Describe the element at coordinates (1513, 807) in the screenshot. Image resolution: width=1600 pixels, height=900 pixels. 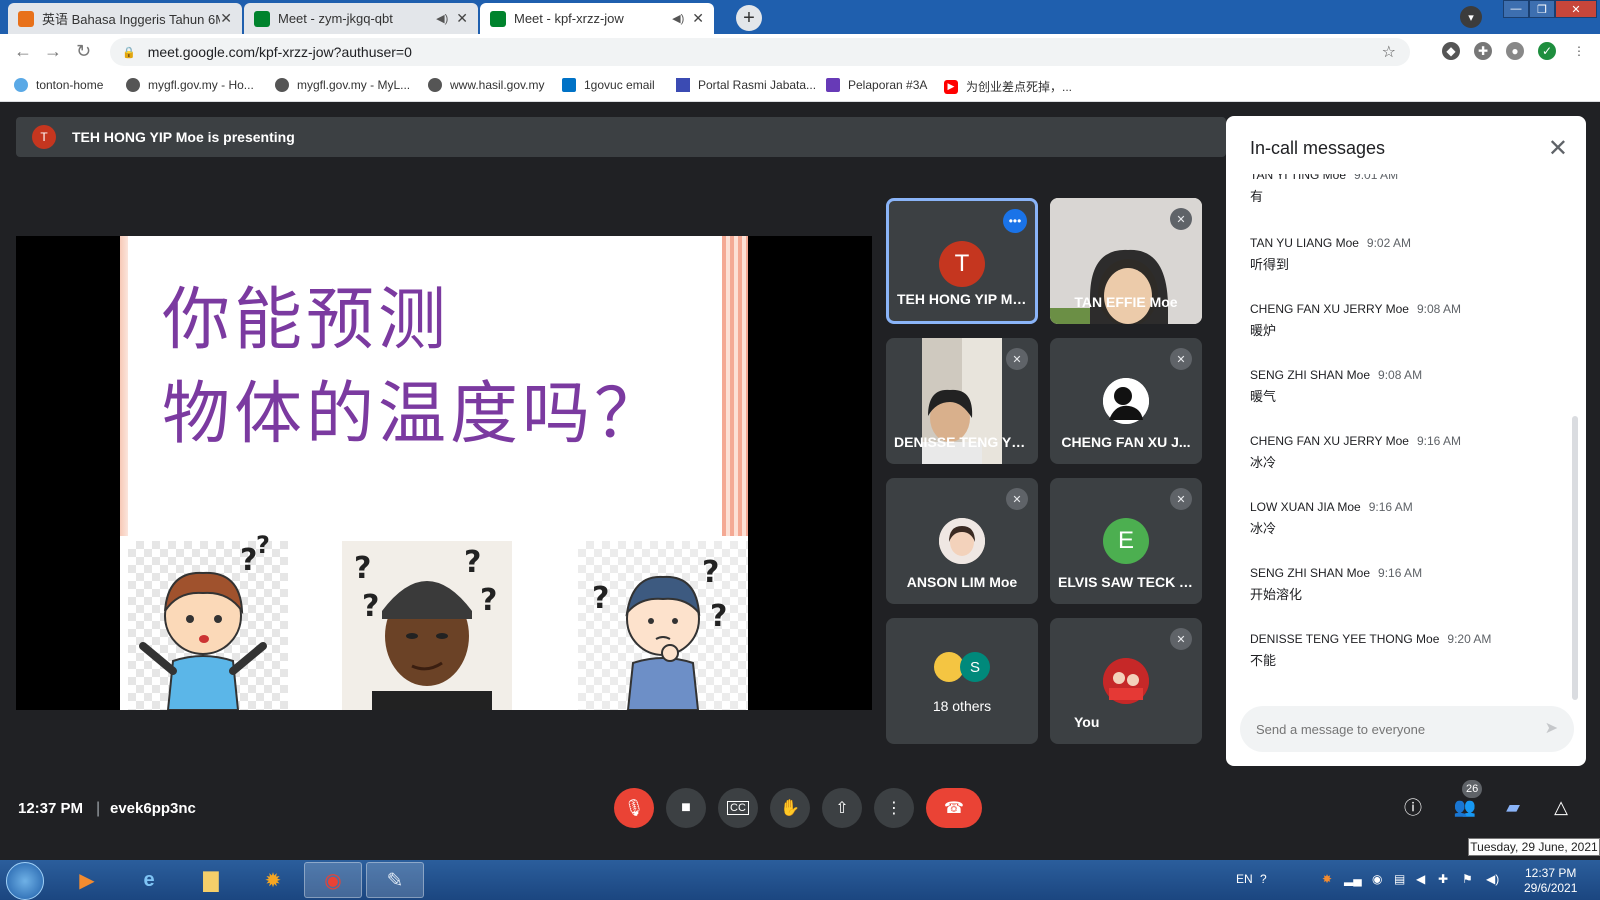
I see `chat-button: ▰` at that location.